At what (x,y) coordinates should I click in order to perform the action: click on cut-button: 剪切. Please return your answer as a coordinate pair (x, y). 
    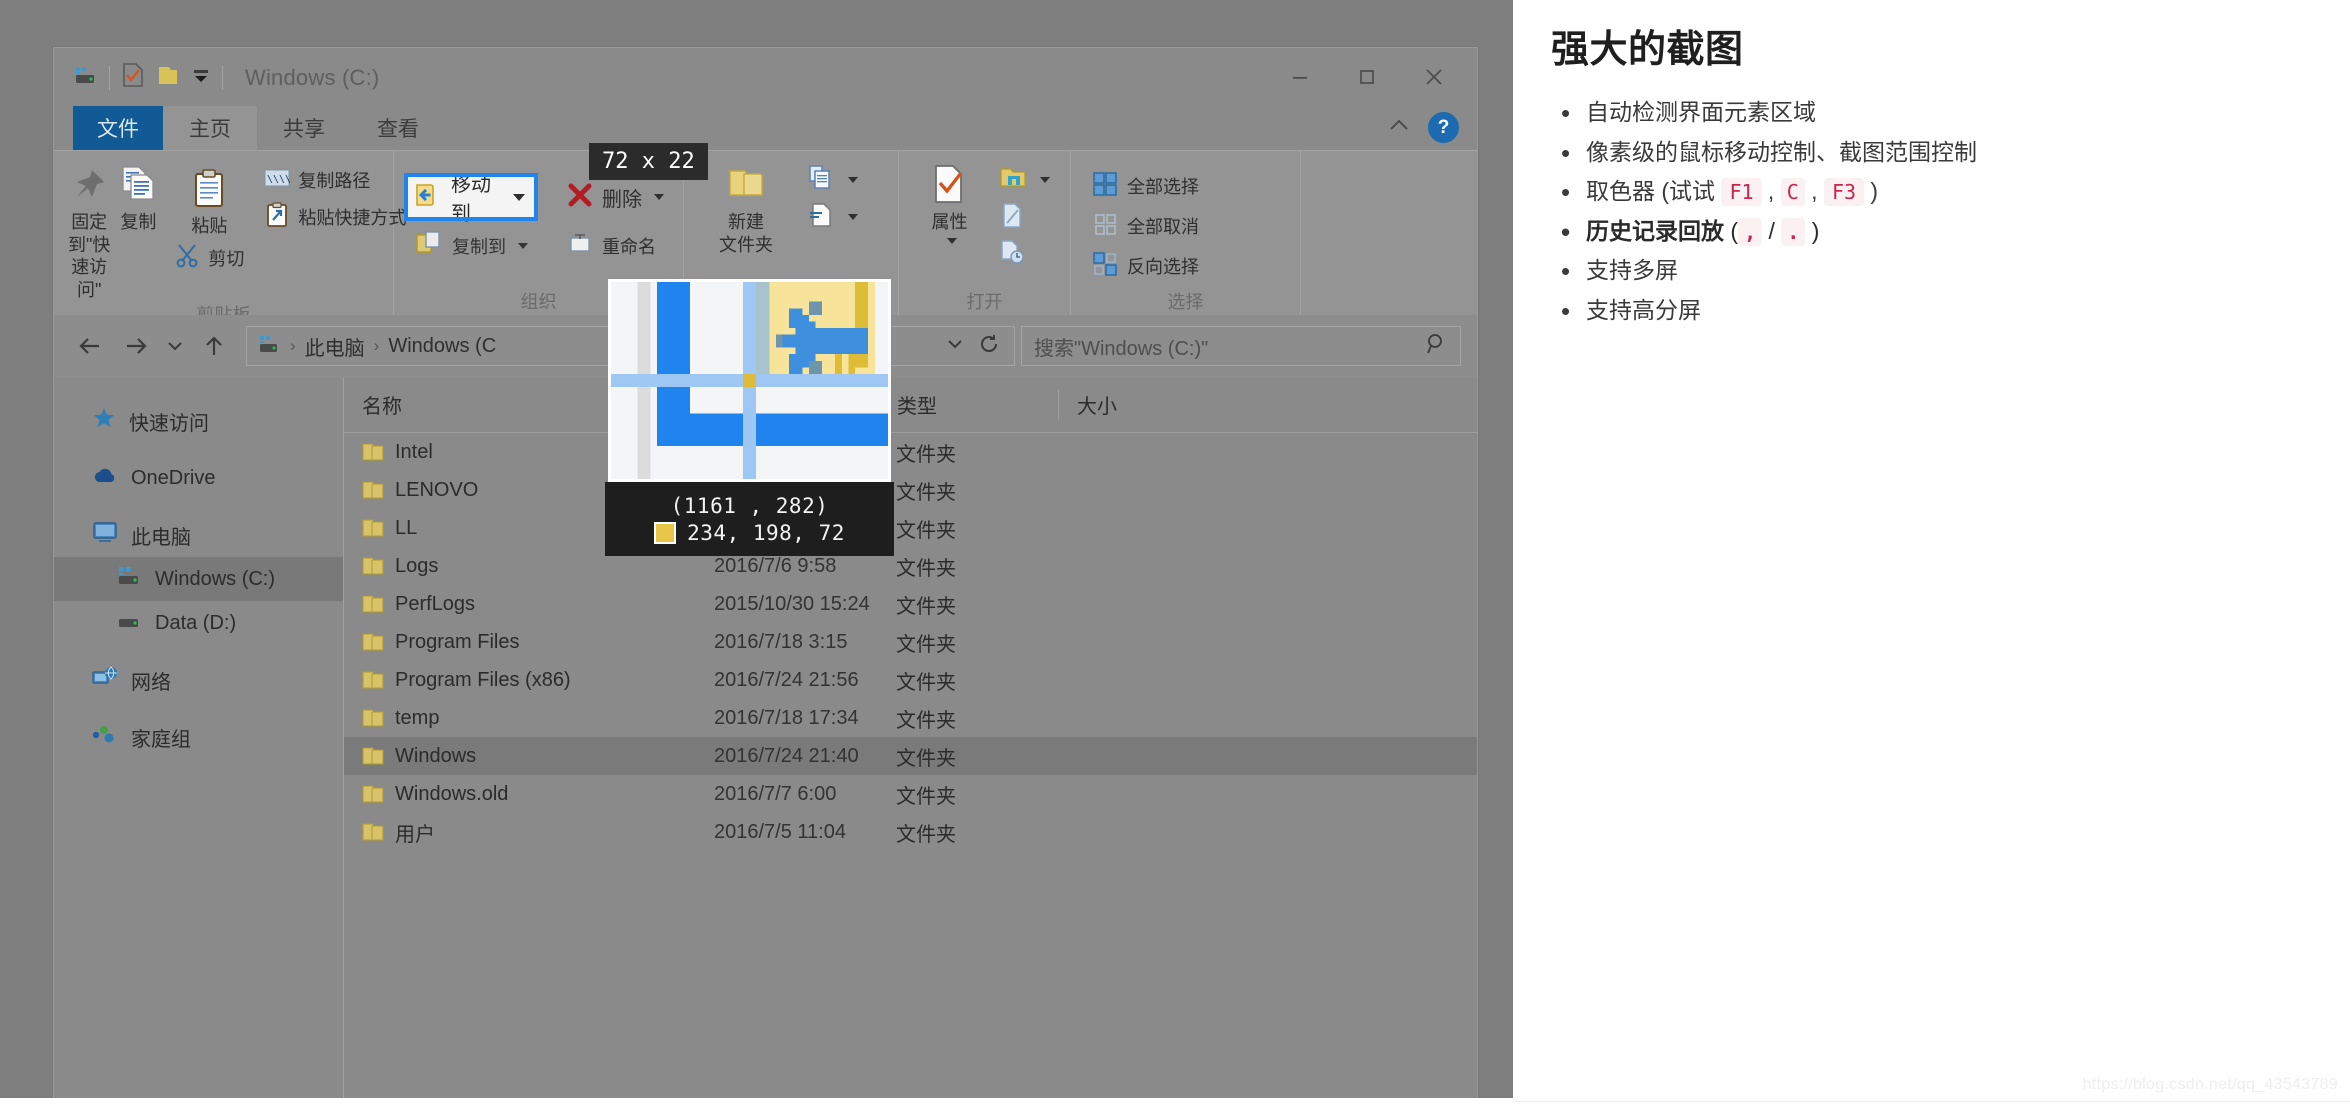
    Looking at the image, I should click on (209, 258).